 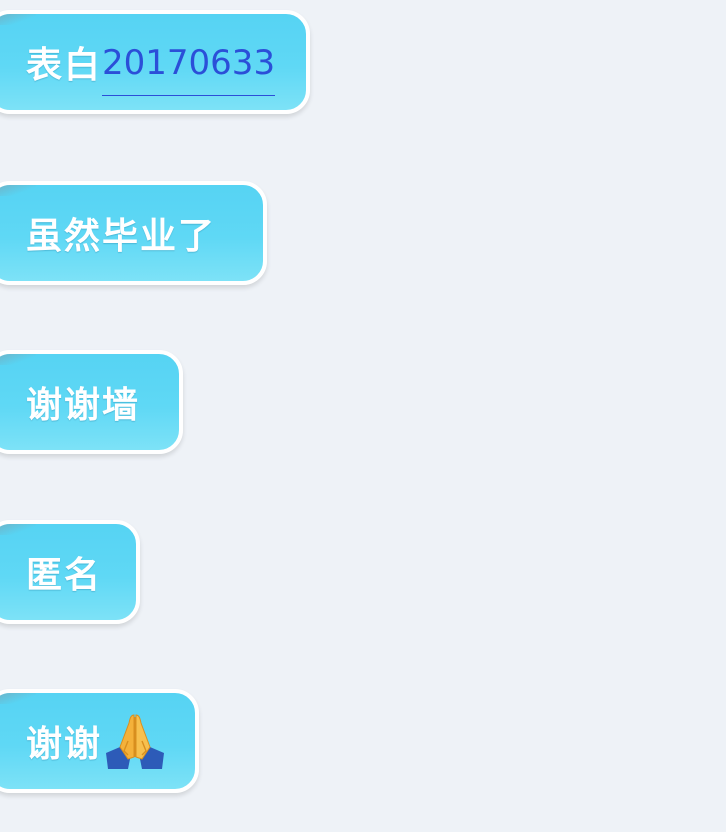 What do you see at coordinates (64, 65) in the screenshot?
I see `message-text: 表白` at bounding box center [64, 65].